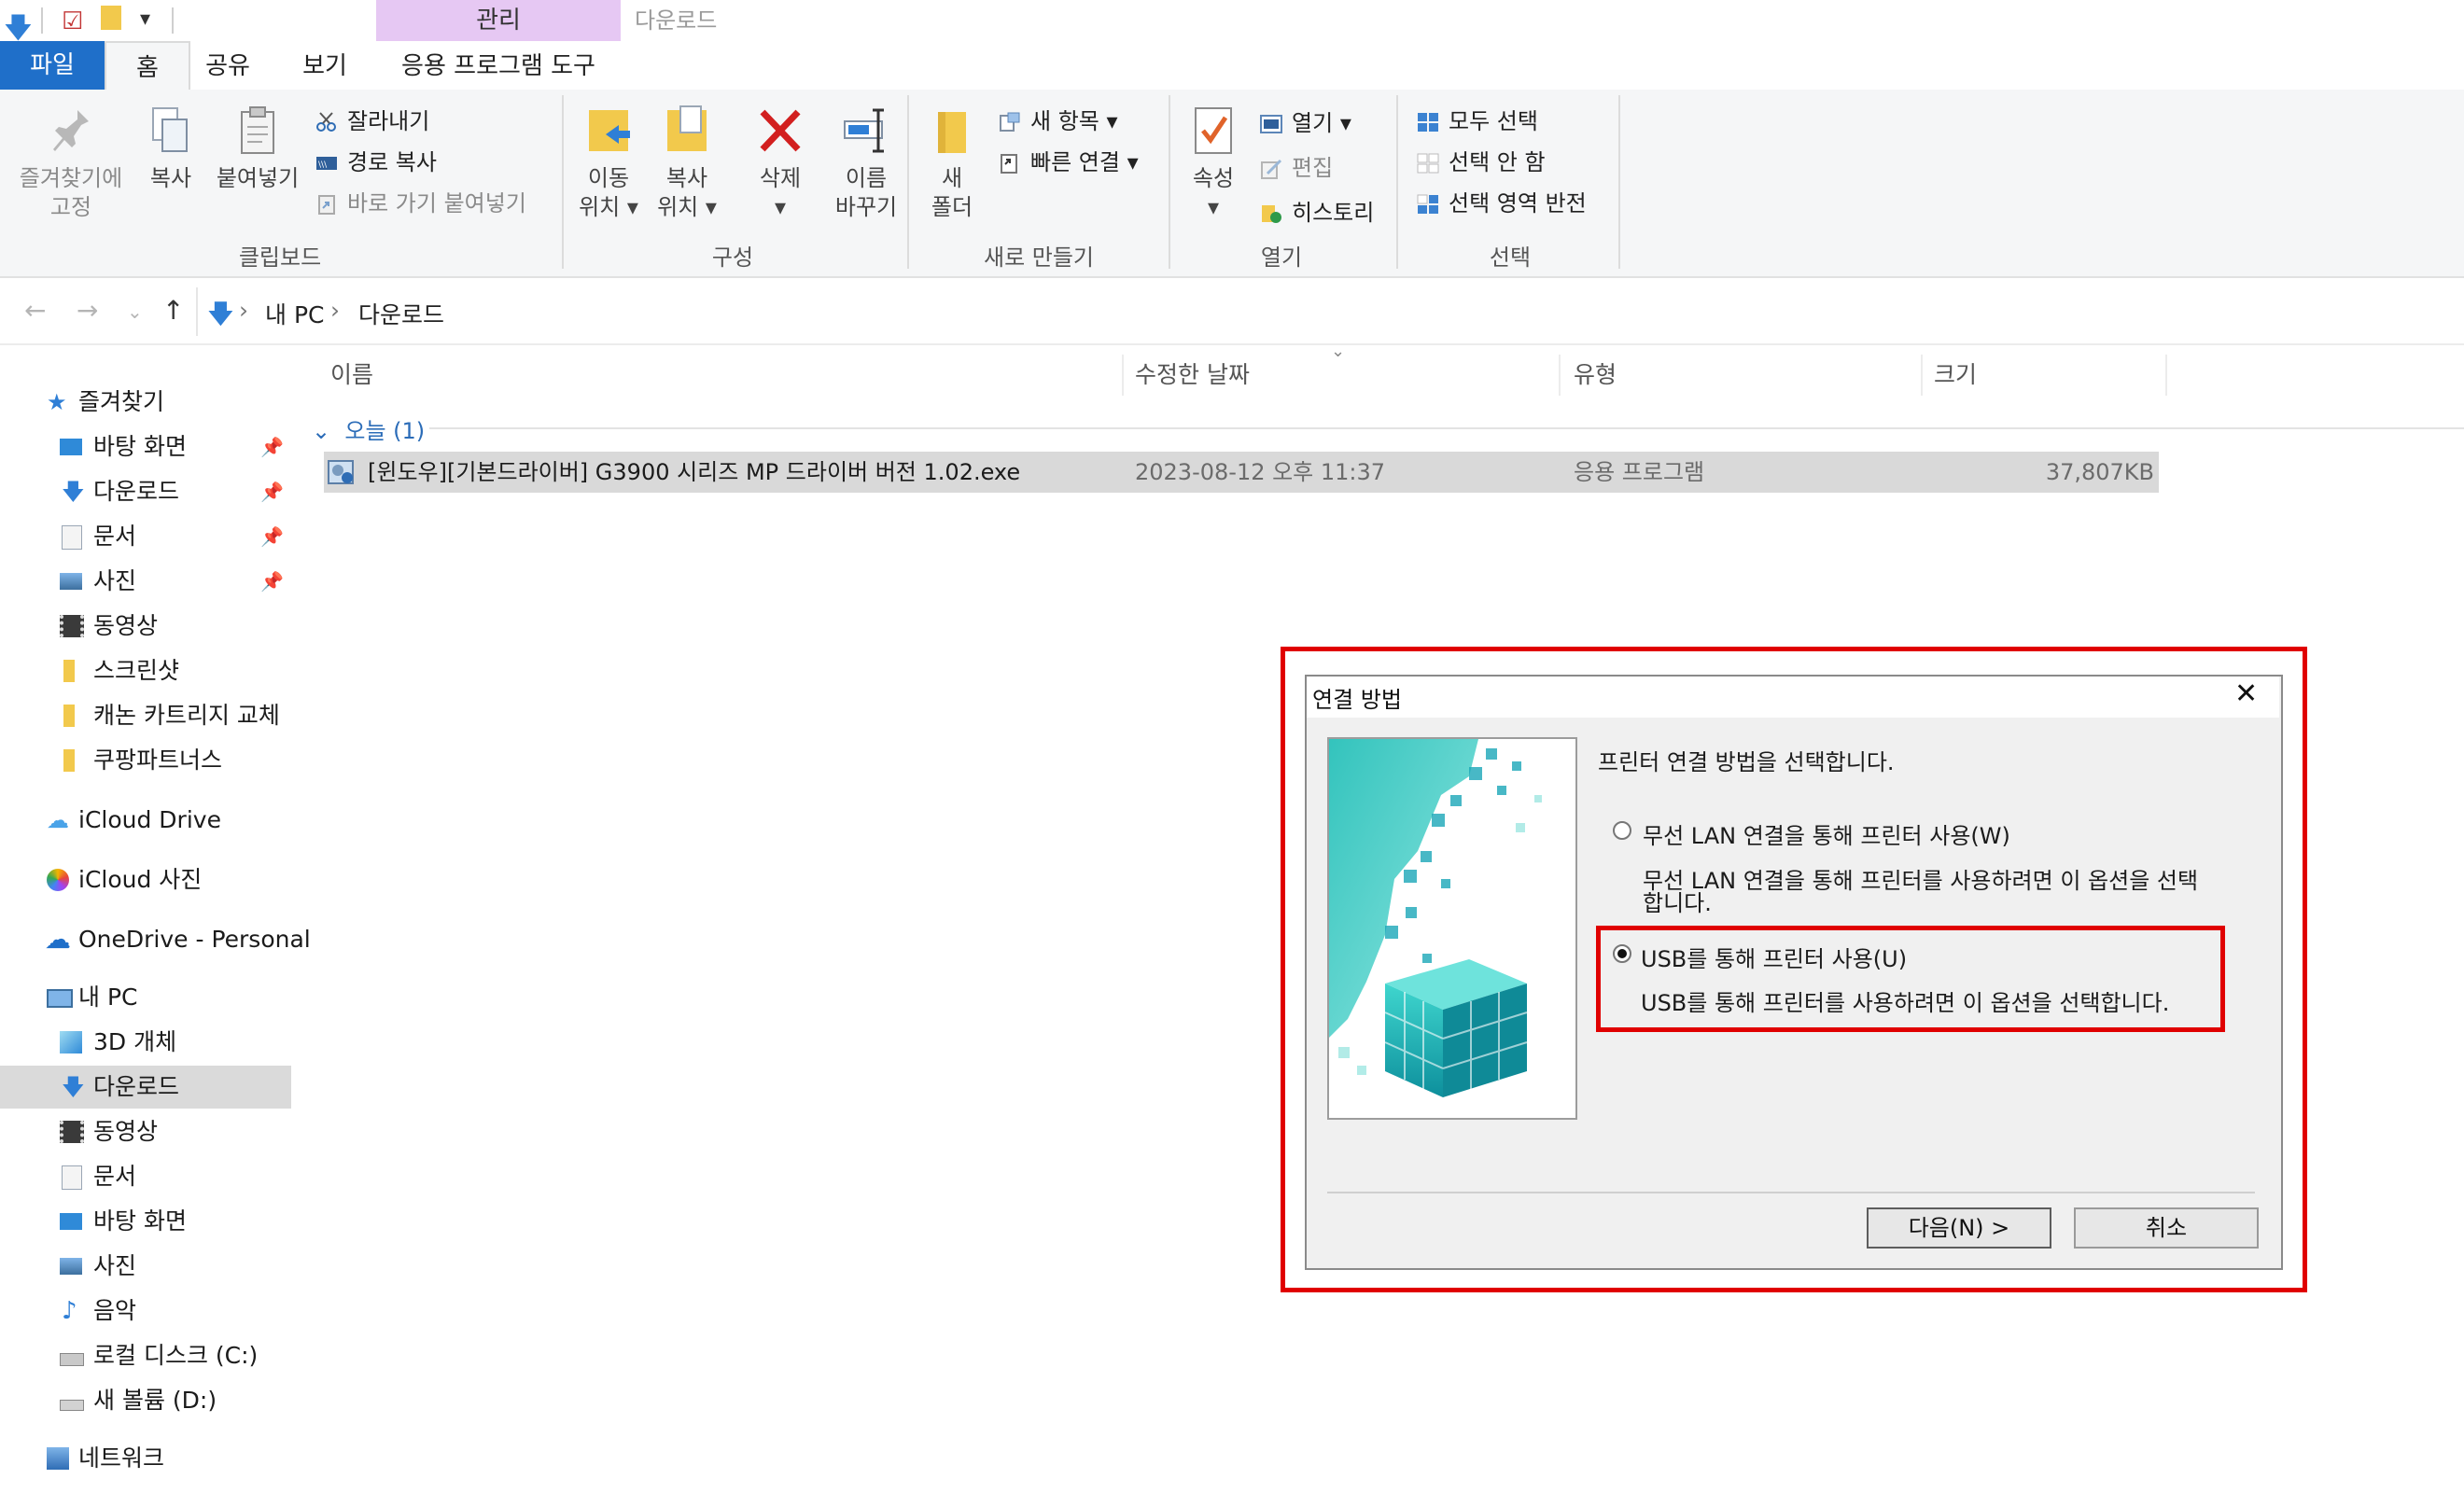 The height and width of the screenshot is (1493, 2464). I want to click on copy-to-folder-icon, so click(687, 131).